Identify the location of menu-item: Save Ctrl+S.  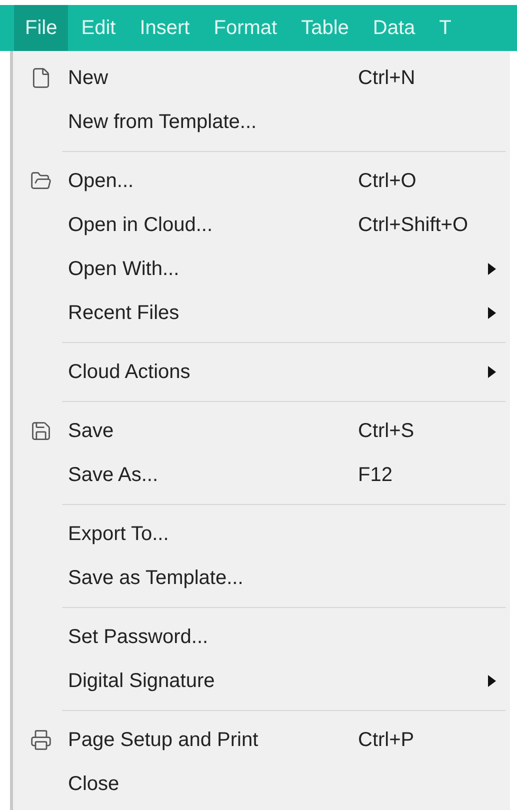
(261, 431).